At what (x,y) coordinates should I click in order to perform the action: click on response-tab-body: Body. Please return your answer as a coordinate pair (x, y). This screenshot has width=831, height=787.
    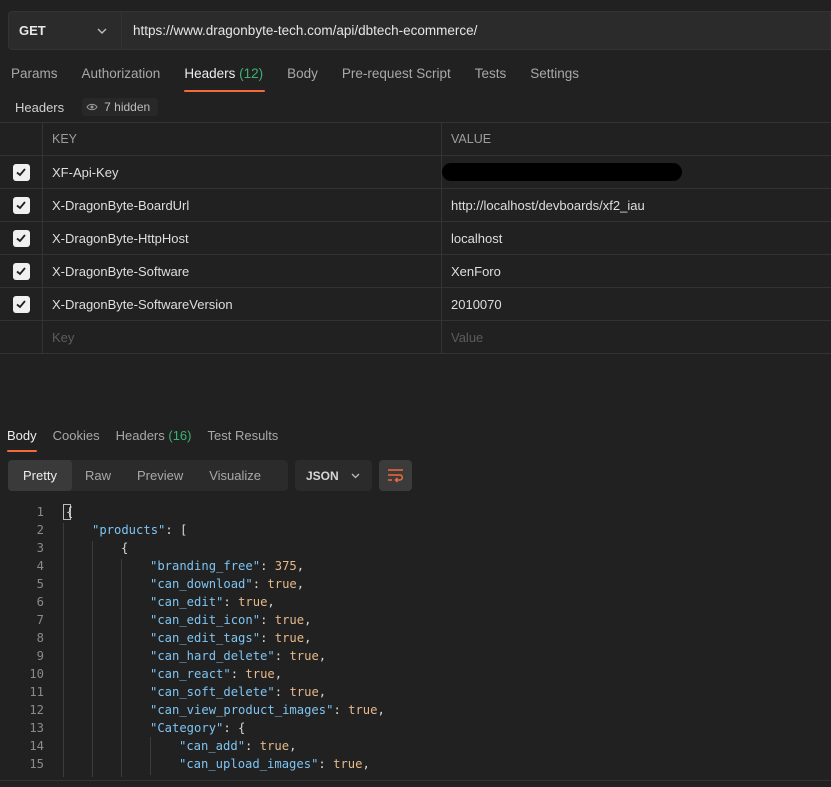
    Looking at the image, I should click on (18, 440).